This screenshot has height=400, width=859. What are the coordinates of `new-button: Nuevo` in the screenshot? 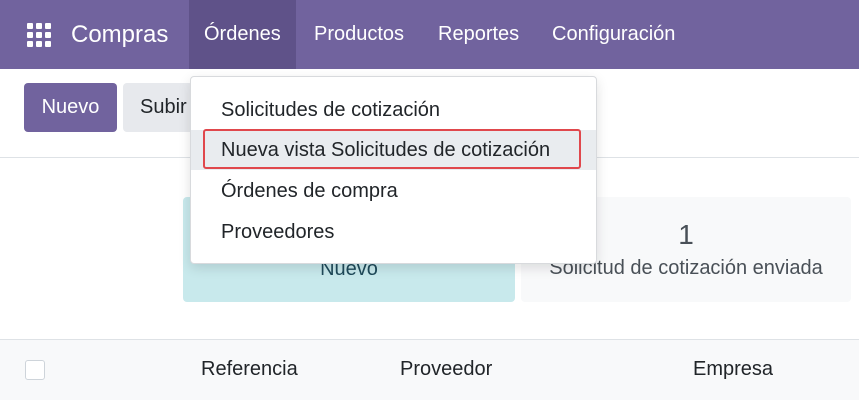 It's located at (70, 107).